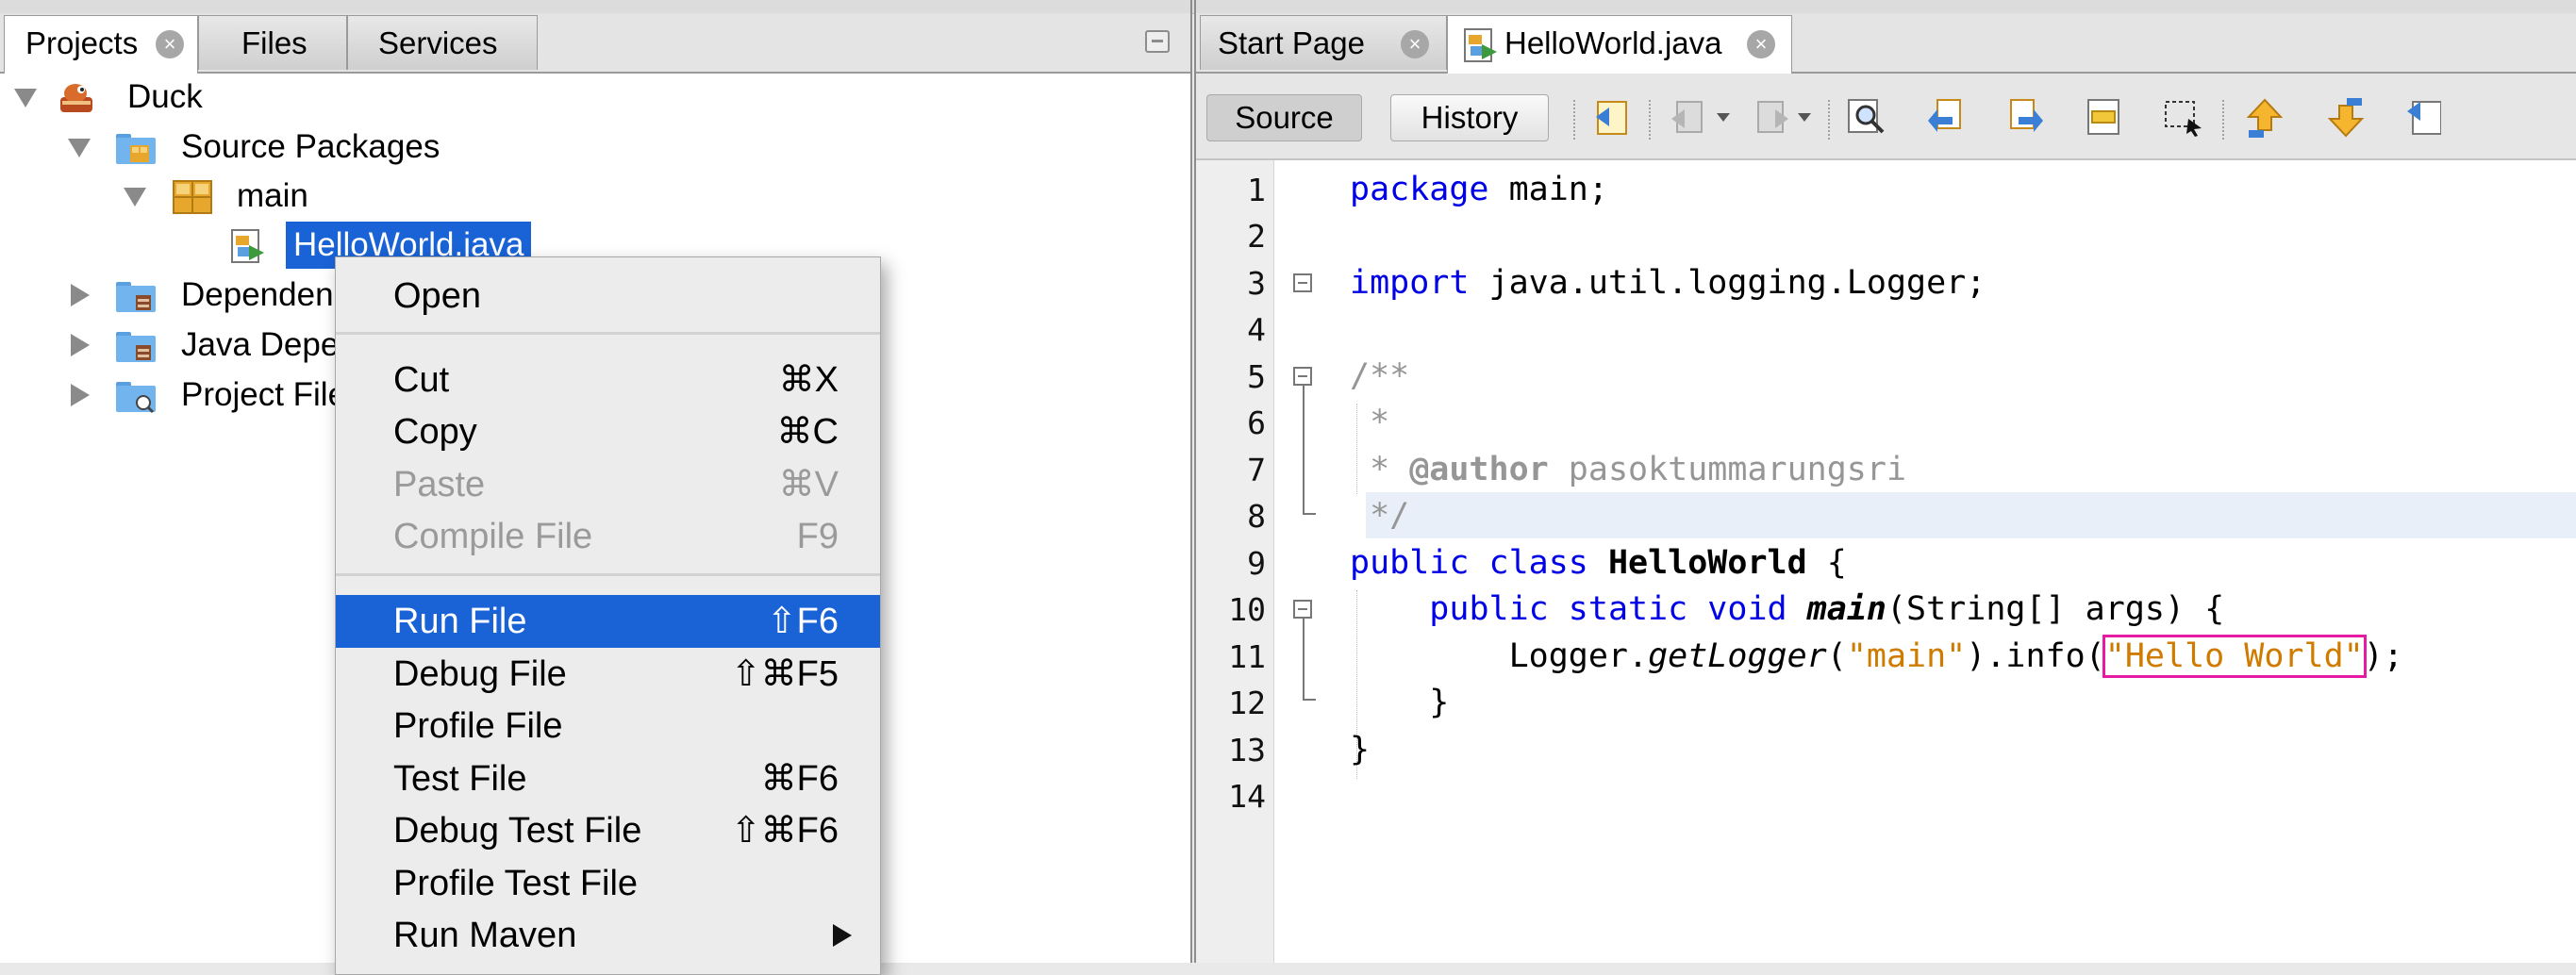  Describe the element at coordinates (1946, 118) in the screenshot. I see `find-previous-icon` at that location.